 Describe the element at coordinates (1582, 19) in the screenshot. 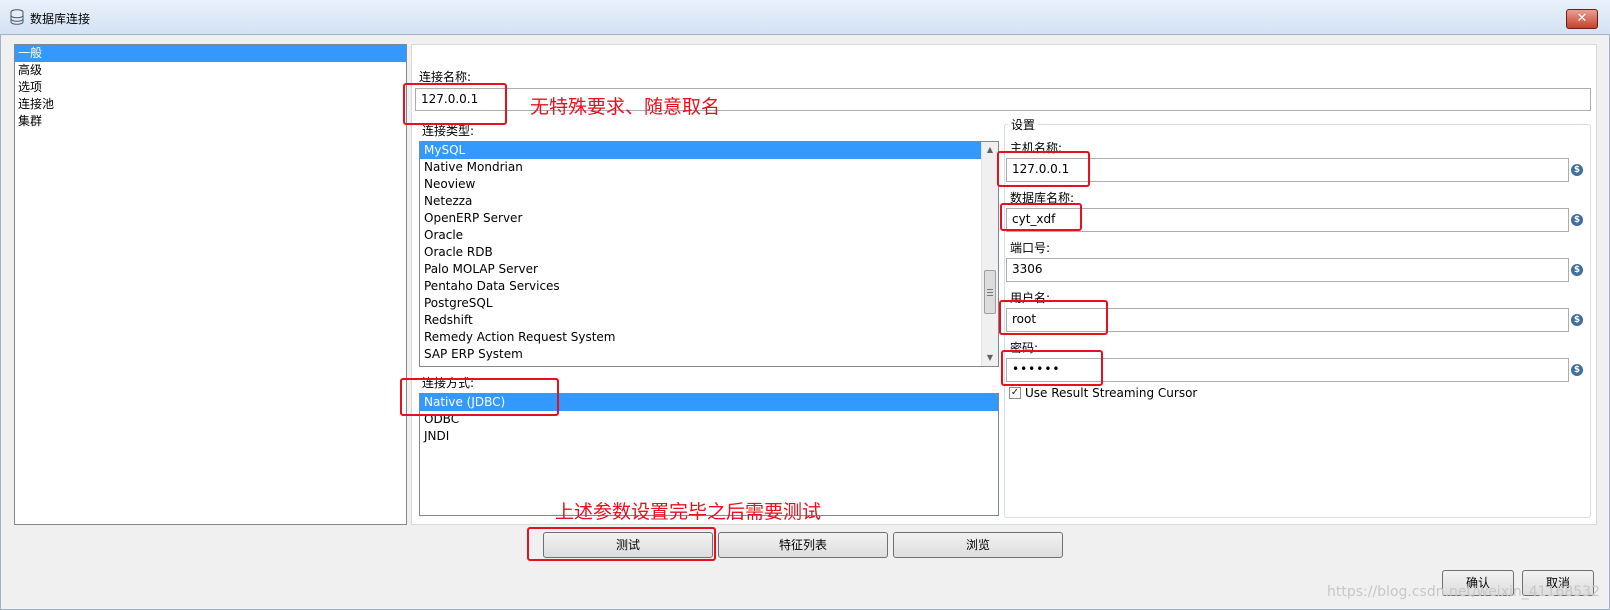

I see `close-button: ✕` at that location.